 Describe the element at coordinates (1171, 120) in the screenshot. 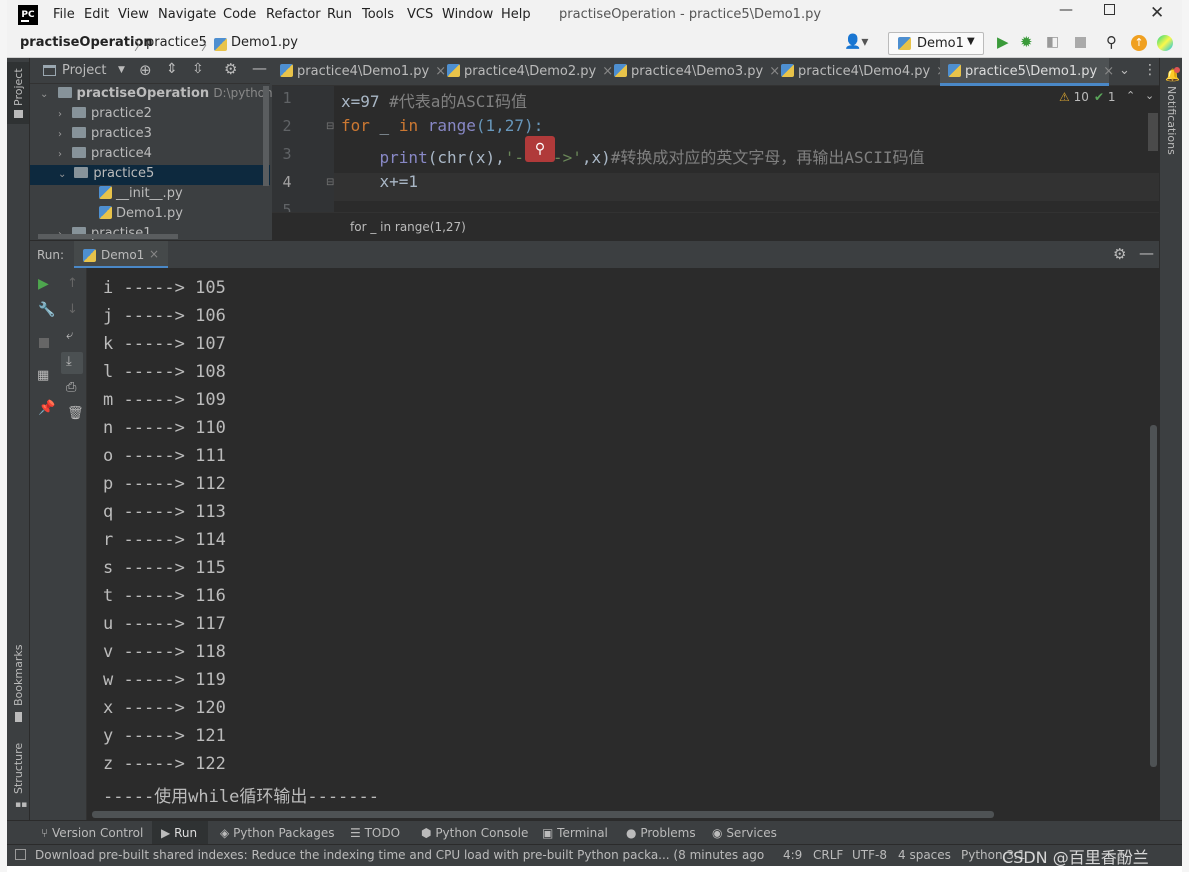

I see `notifications-side-label: Notifications` at that location.